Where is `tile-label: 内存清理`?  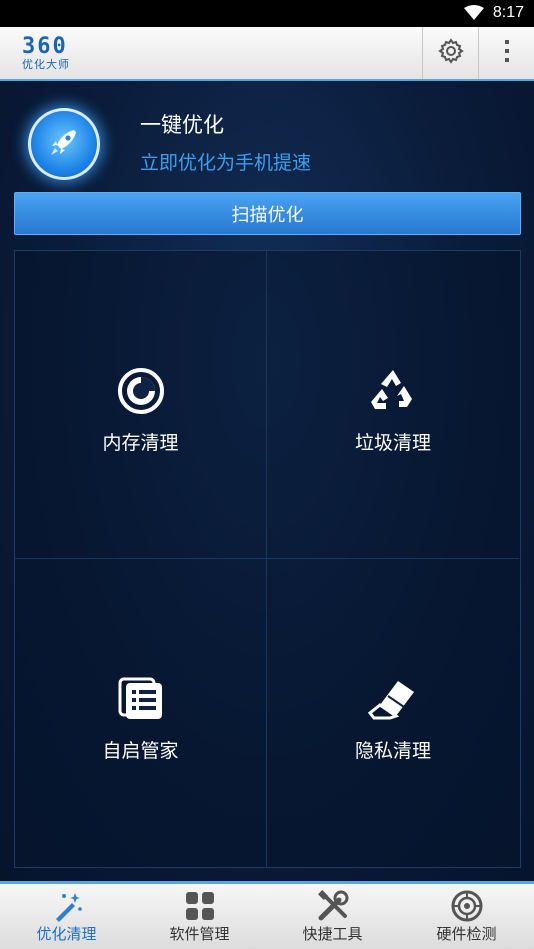
tile-label: 内存清理 is located at coordinates (140, 443).